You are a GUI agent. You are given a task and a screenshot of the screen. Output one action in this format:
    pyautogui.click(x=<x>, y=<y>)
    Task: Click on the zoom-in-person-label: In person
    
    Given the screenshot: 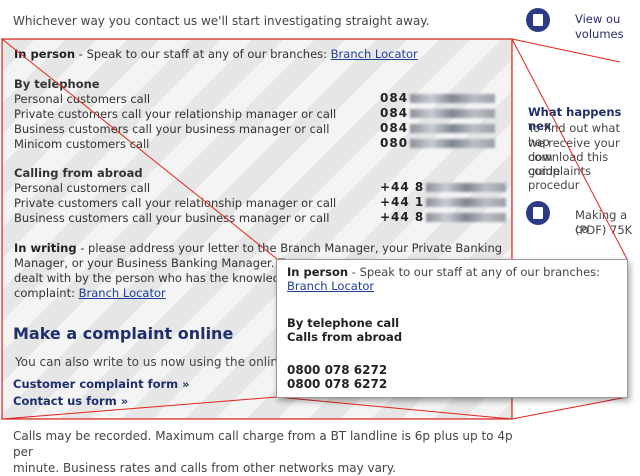 What is the action you would take?
    pyautogui.click(x=318, y=272)
    